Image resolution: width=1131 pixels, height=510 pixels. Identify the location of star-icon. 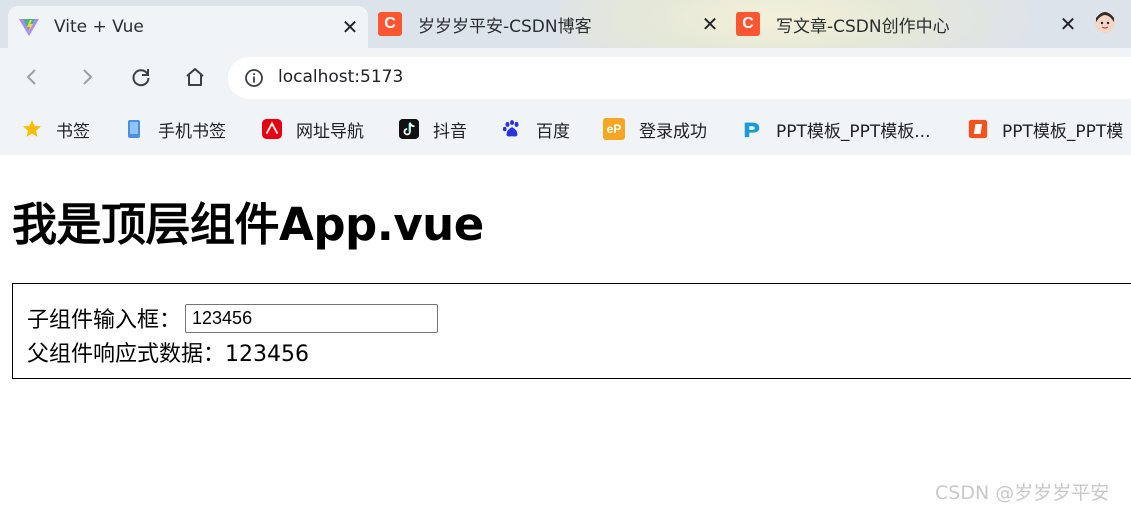
(32, 129).